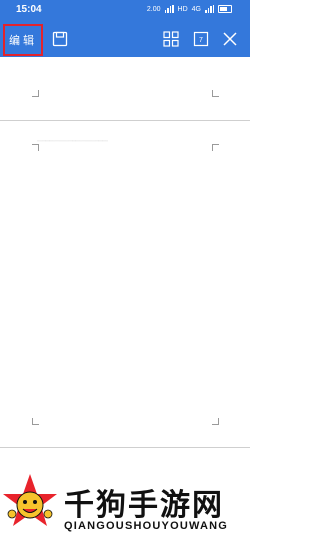 This screenshot has height=542, width=320. I want to click on watermark: 千狗手游网 QIANGOUSHOUYOUWANG, so click(125, 497).